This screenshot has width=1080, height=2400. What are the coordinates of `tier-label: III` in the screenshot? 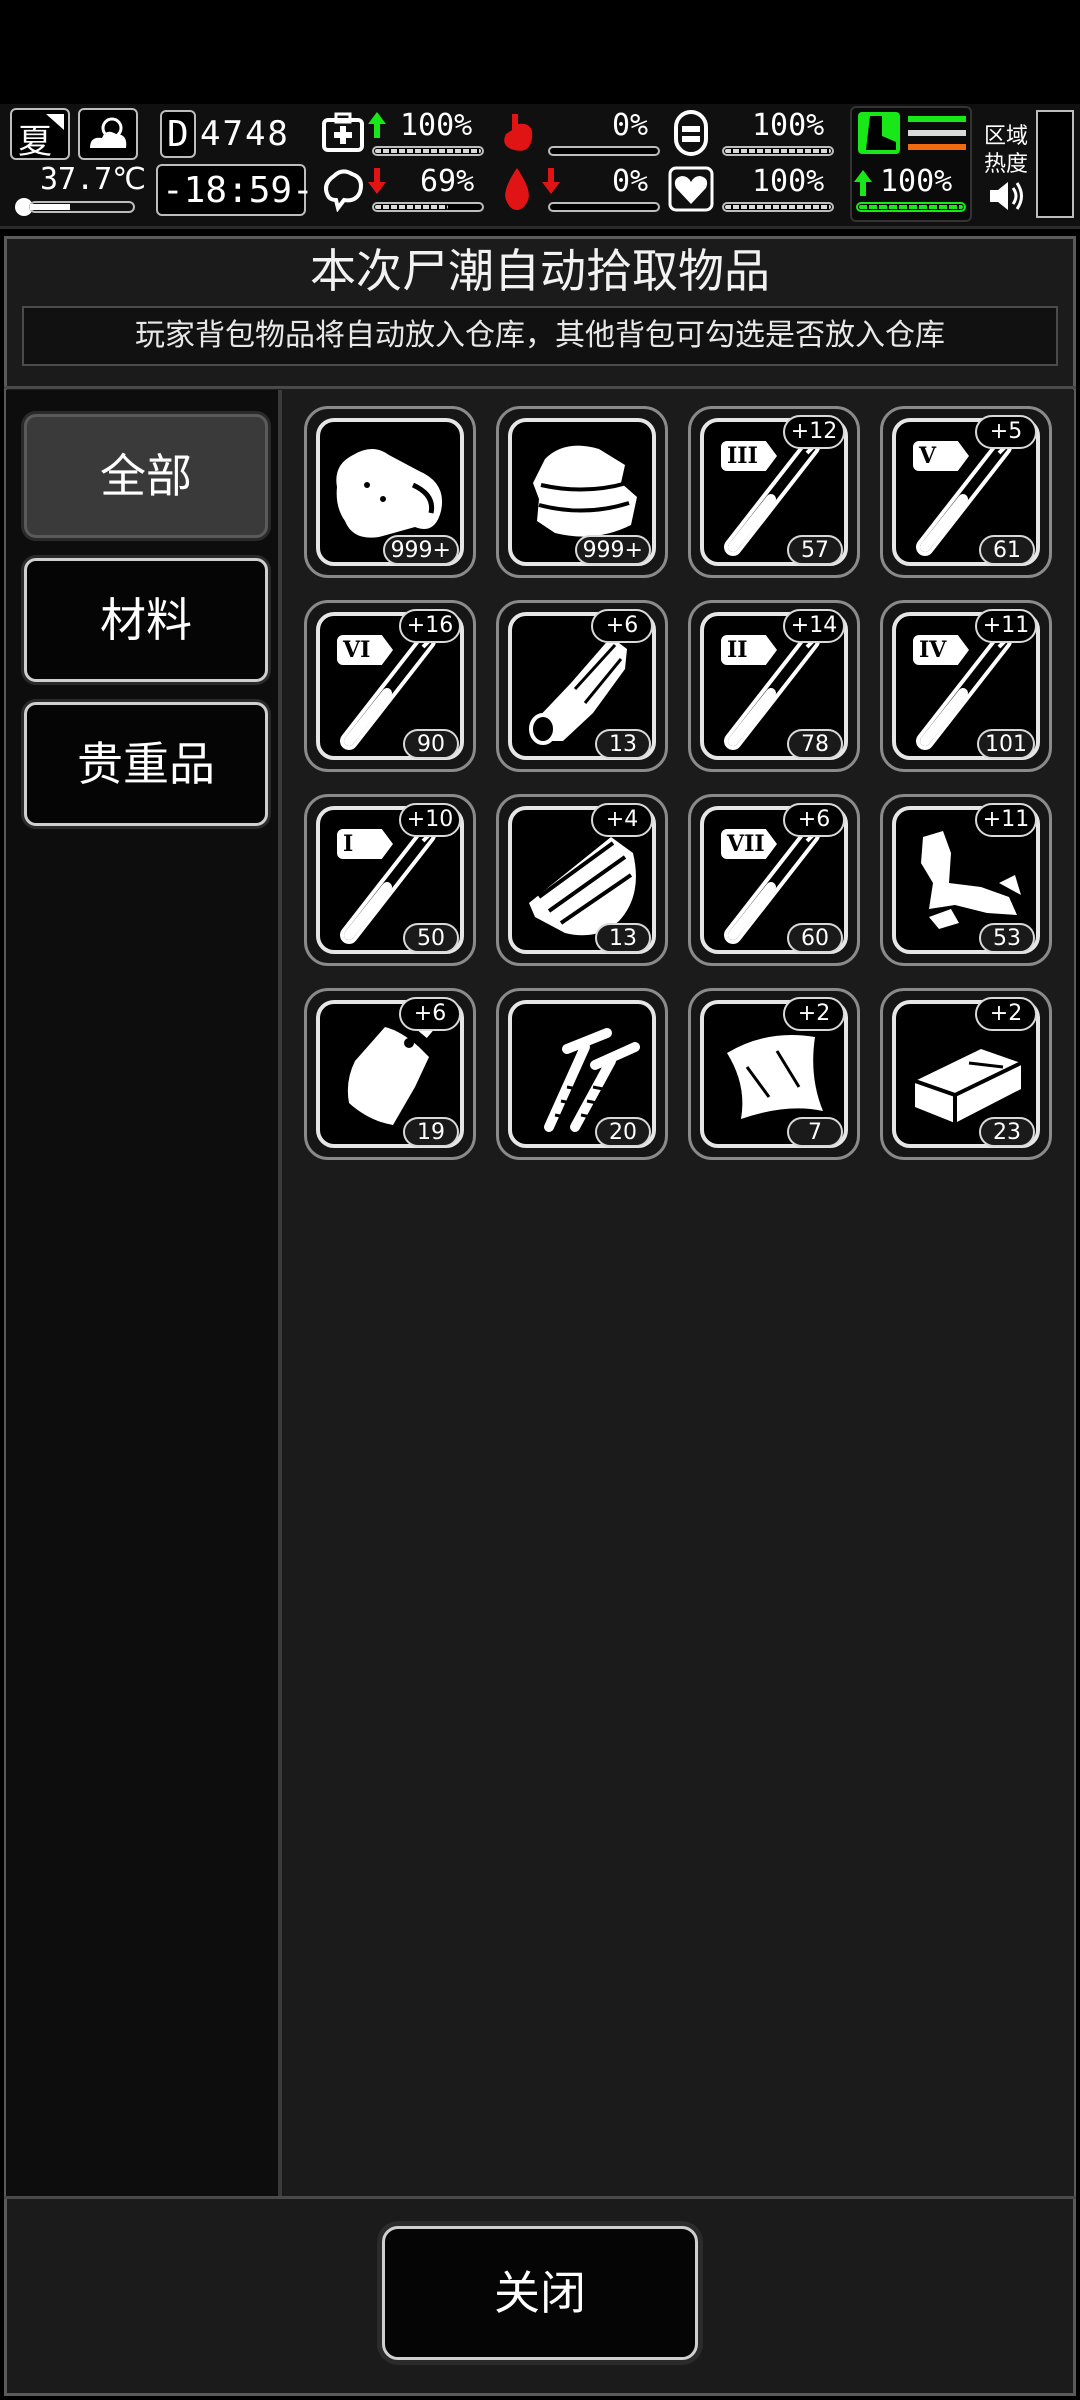 It's located at (749, 456).